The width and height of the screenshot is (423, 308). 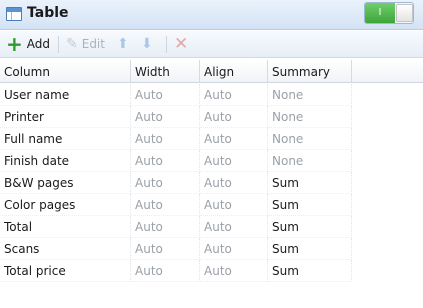 What do you see at coordinates (72, 44) in the screenshot?
I see `pencil-icon: ✎` at bounding box center [72, 44].